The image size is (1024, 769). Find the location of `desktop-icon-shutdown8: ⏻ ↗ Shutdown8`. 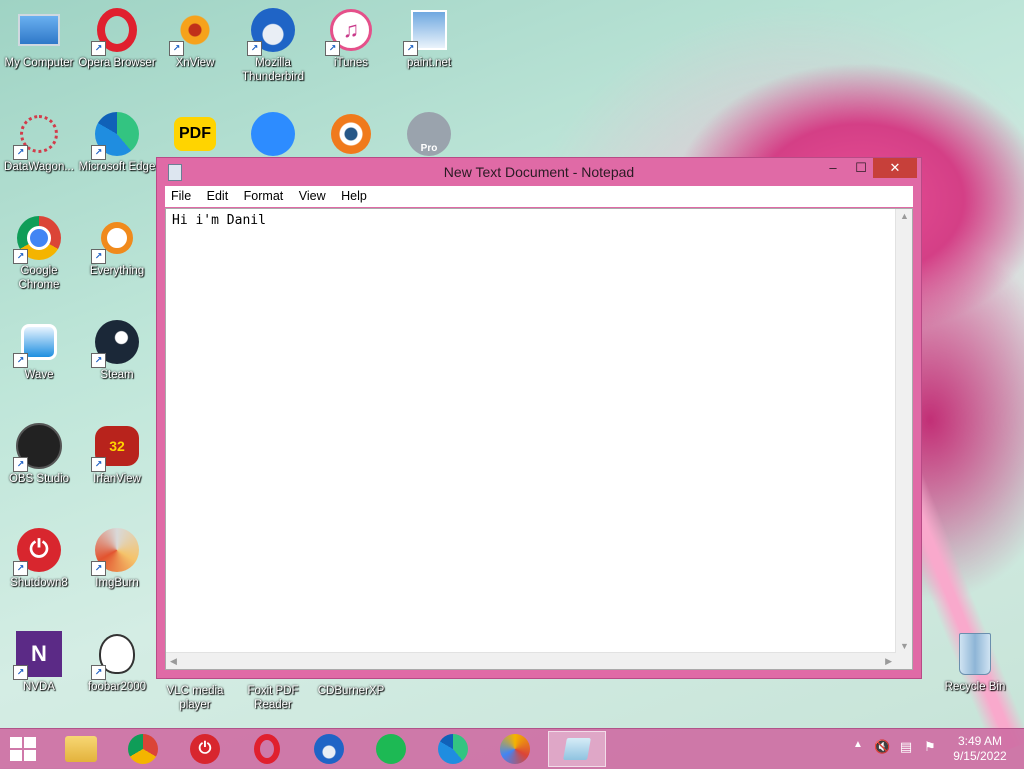

desktop-icon-shutdown8: ⏻ ↗ Shutdown8 is located at coordinates (39, 555).